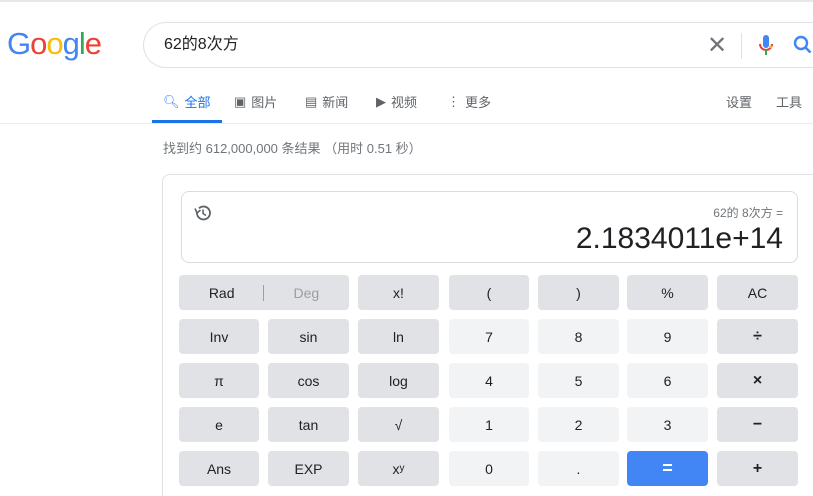  I want to click on key-e: e, so click(219, 424).